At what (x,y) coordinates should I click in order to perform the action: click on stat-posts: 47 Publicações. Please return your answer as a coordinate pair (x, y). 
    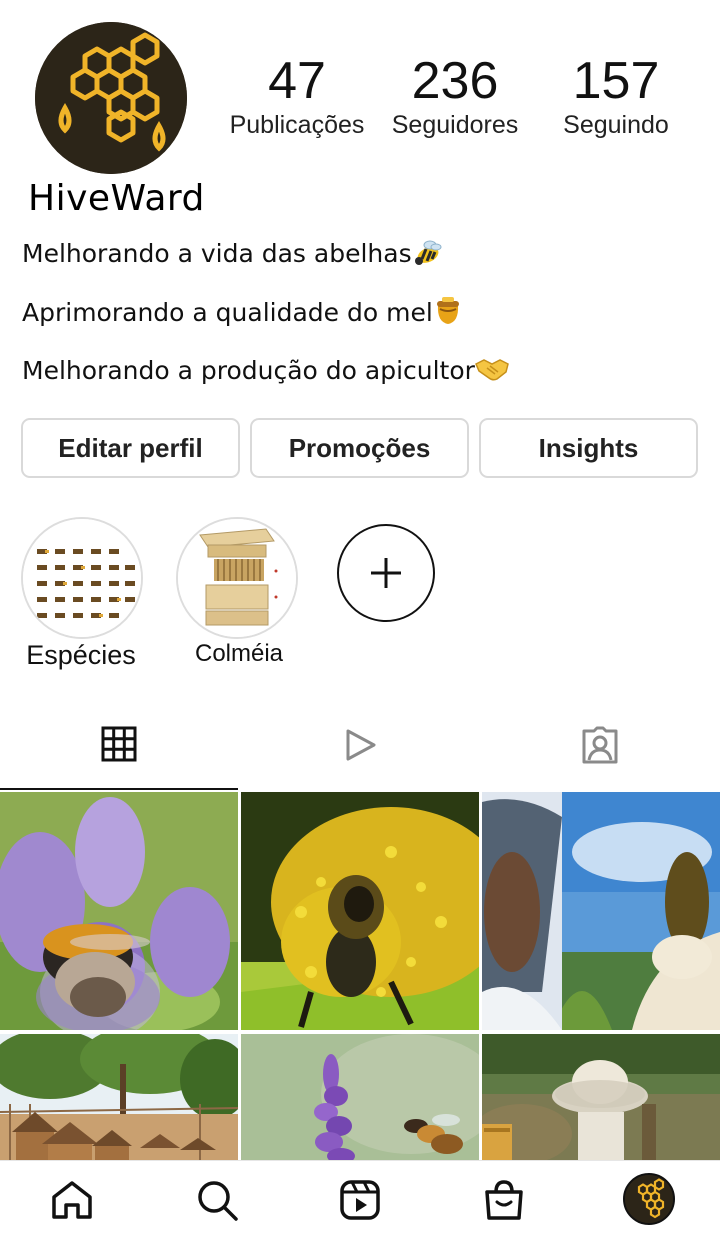
    Looking at the image, I should click on (297, 96).